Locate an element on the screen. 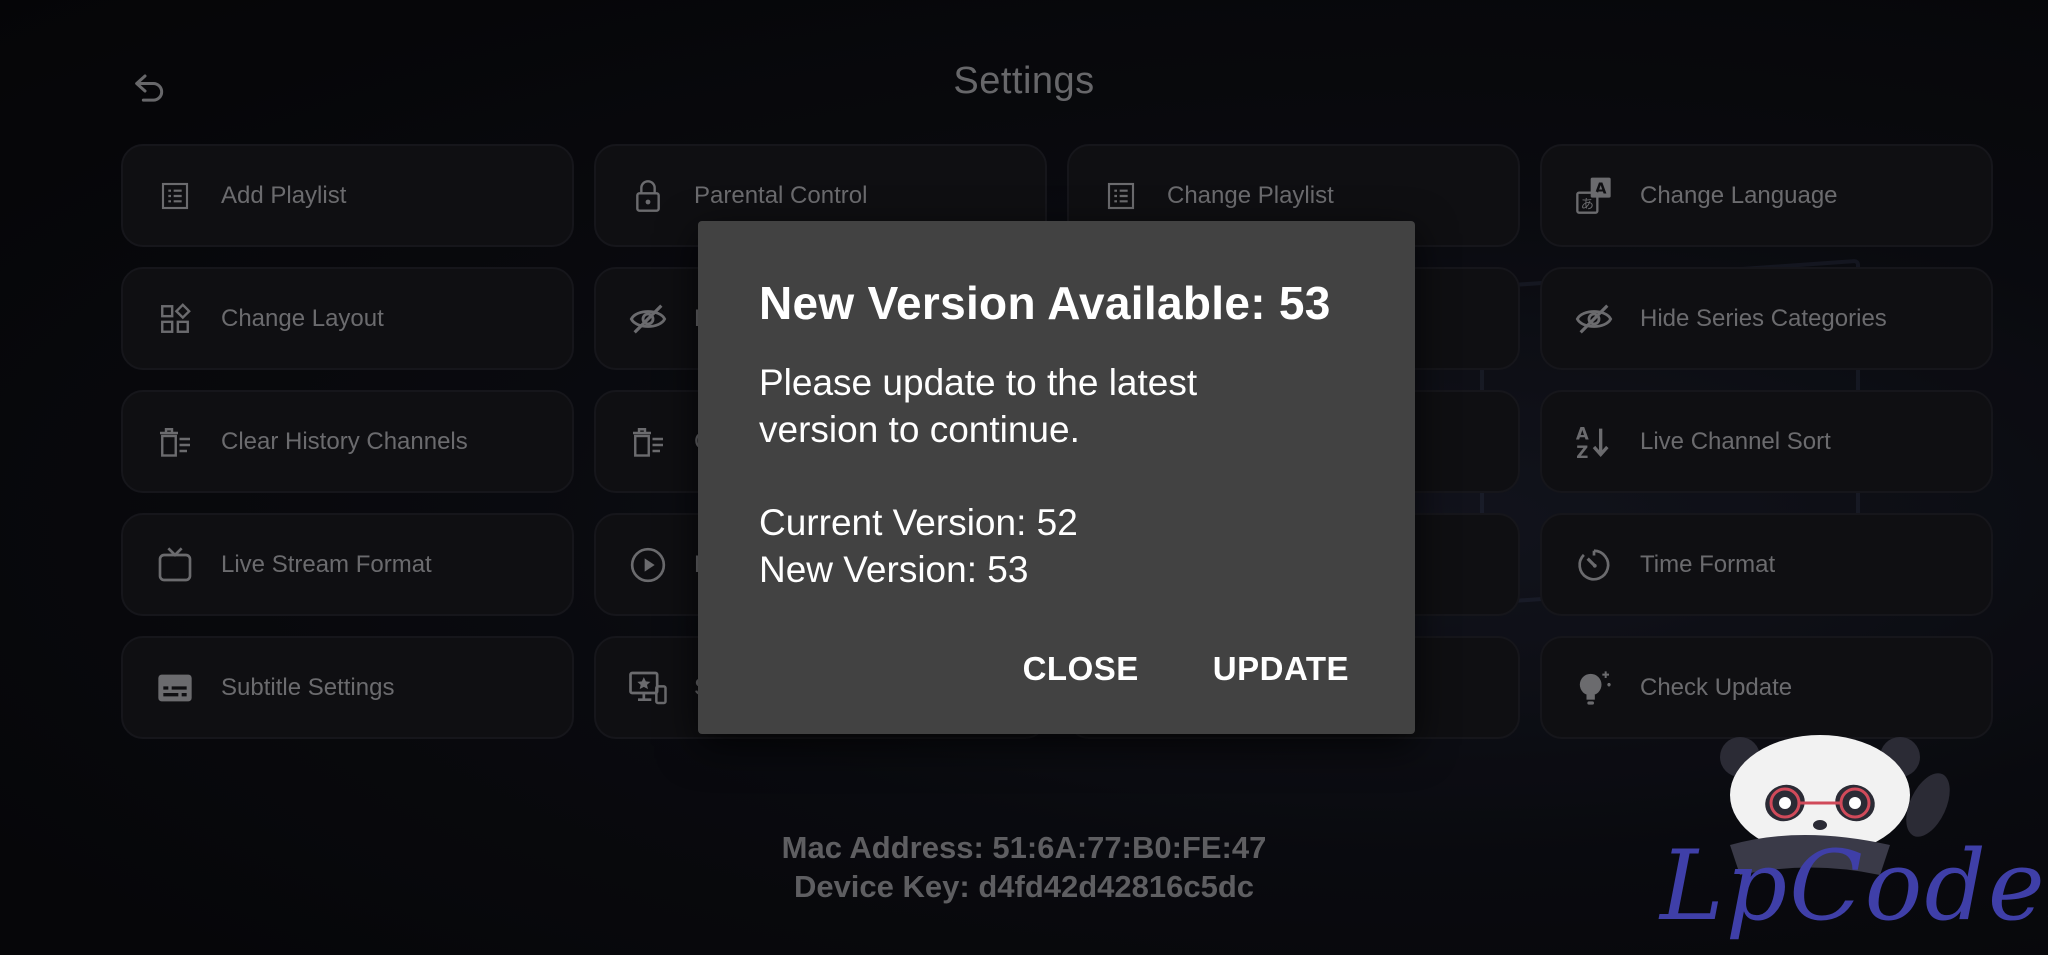 The image size is (2048, 955). new-version: New Version: 53 is located at coordinates (894, 569).